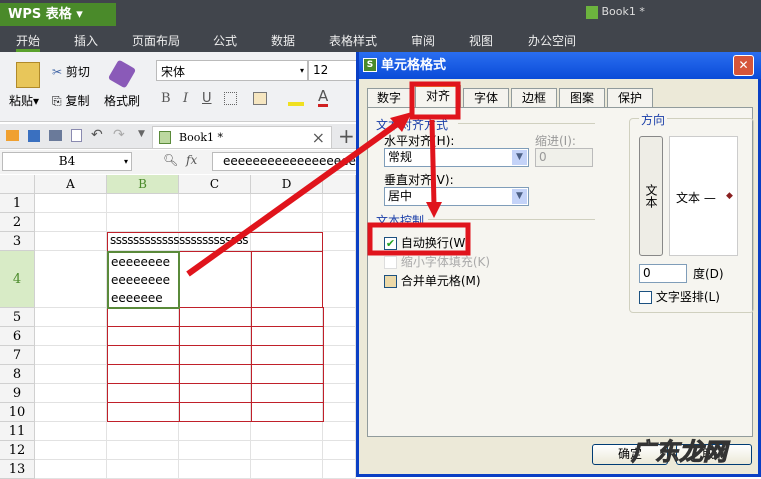 This screenshot has width=761, height=479. Describe the element at coordinates (419, 239) in the screenshot. I see `annotation-box-wrap-text` at that location.